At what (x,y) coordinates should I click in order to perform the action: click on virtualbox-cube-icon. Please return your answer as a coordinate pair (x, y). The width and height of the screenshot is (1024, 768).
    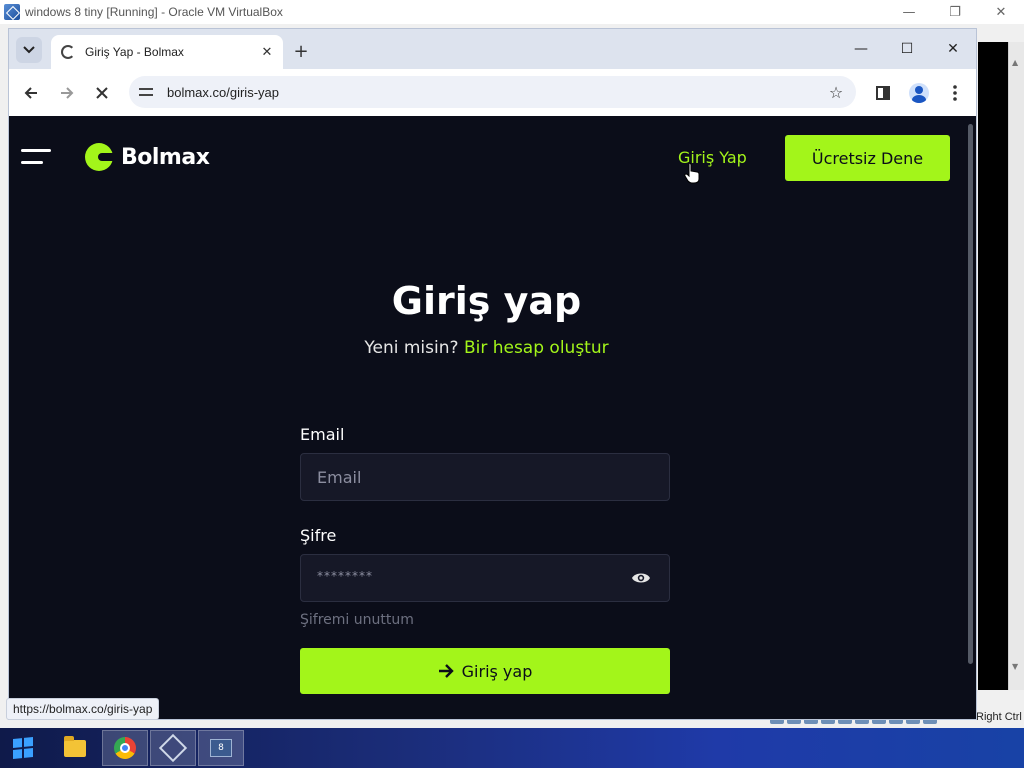
    Looking at the image, I should click on (173, 748).